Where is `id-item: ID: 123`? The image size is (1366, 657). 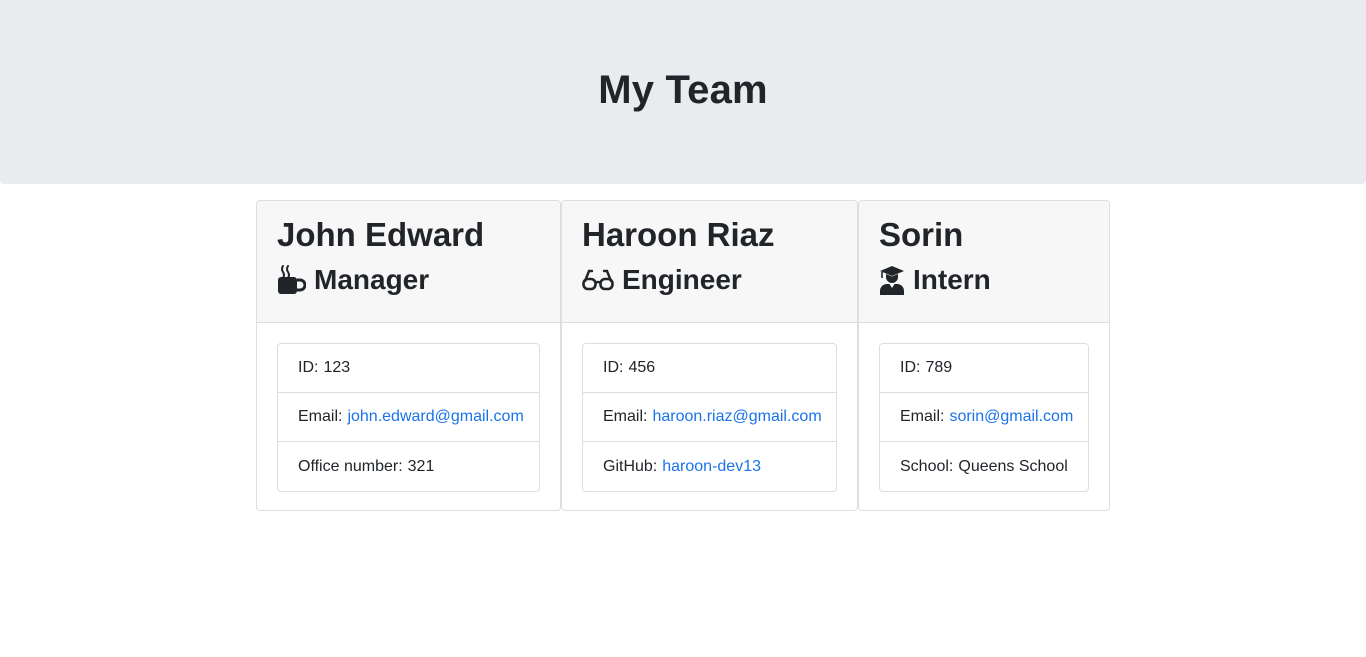
id-item: ID: 123 is located at coordinates (408, 368).